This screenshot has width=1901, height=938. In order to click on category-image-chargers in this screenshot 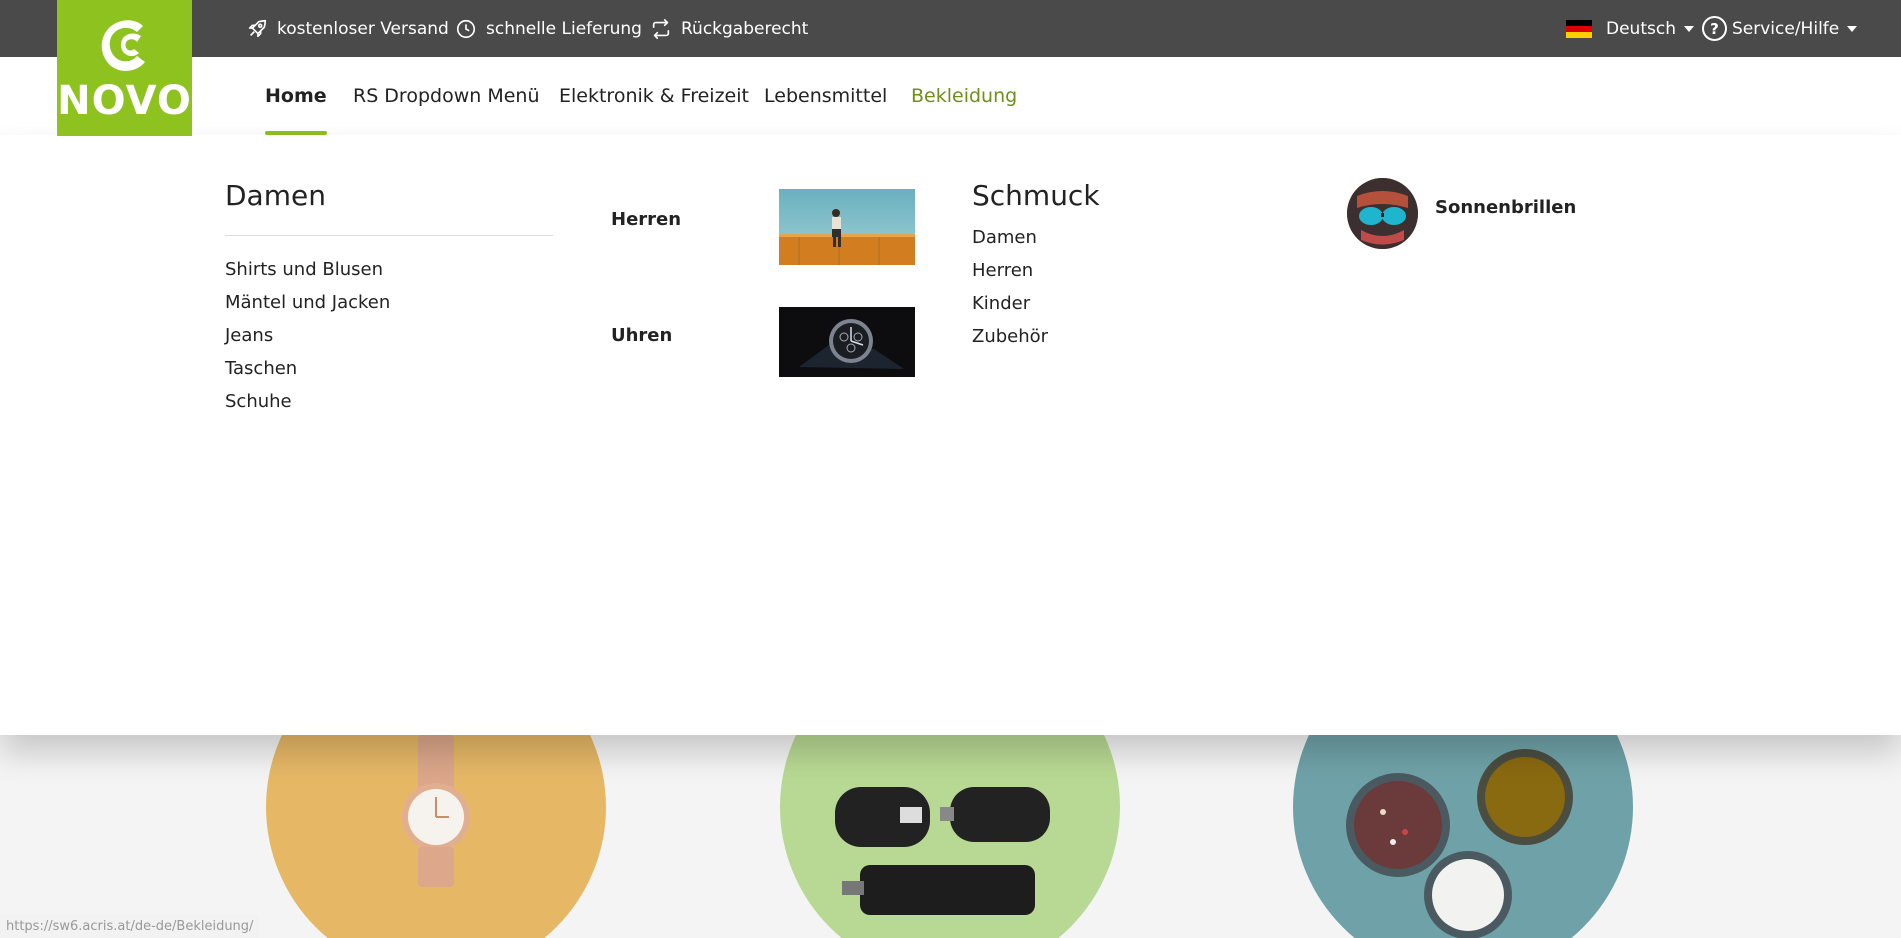, I will do `click(950, 836)`.